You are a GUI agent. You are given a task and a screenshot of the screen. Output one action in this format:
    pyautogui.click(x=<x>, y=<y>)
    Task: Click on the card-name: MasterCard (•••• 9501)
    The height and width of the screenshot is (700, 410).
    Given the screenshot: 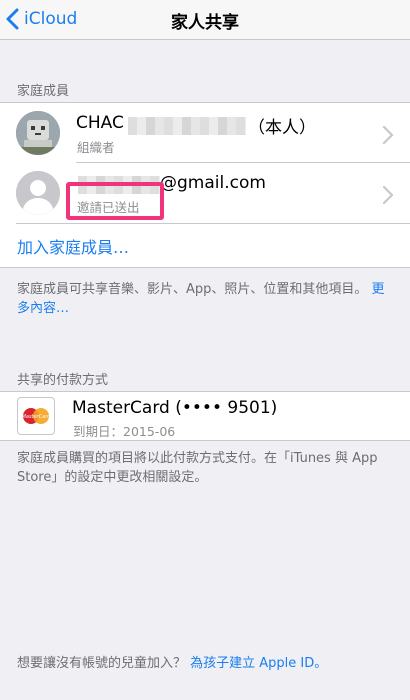 What is the action you would take?
    pyautogui.click(x=175, y=408)
    